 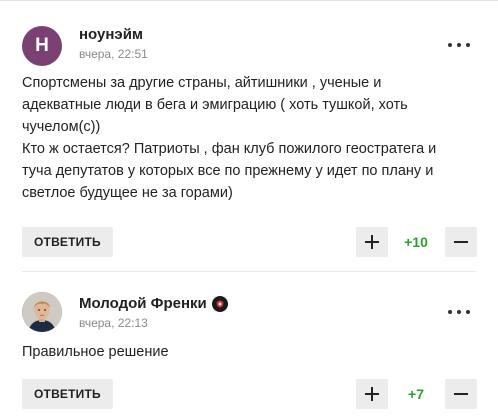 What do you see at coordinates (61, 127) in the screenshot?
I see `comment-text-line: чучелом(с))` at bounding box center [61, 127].